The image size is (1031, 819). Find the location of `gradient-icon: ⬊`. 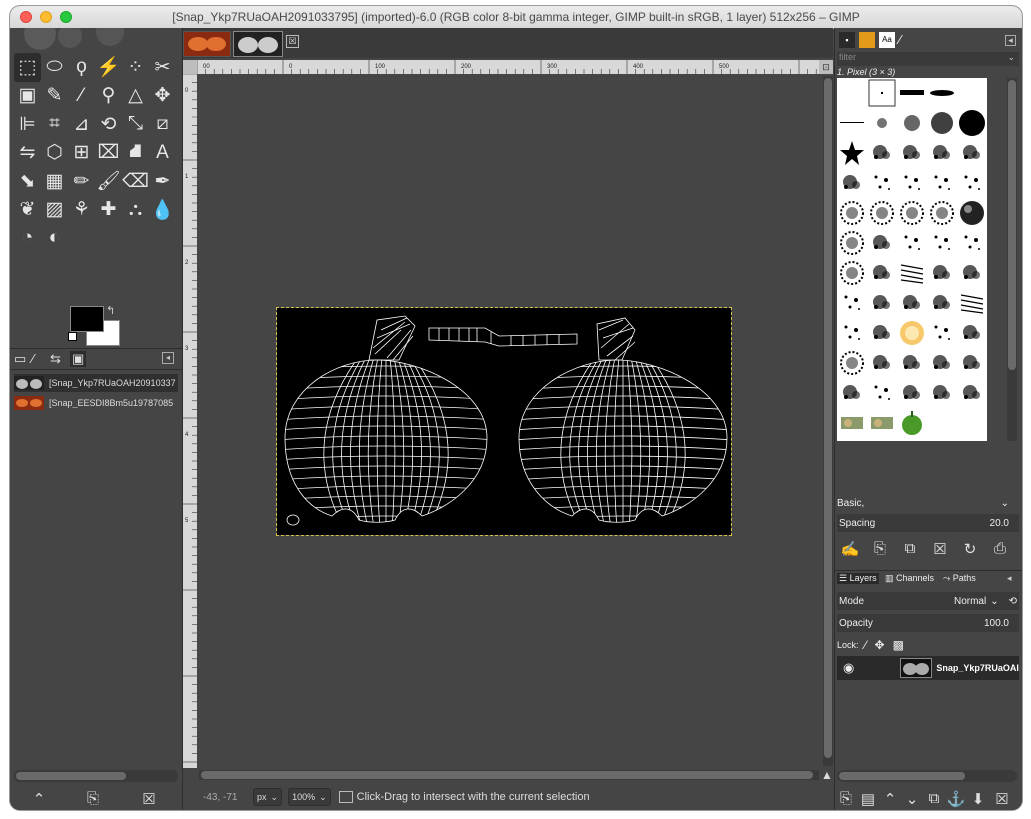

gradient-icon: ⬊ is located at coordinates (27, 181).